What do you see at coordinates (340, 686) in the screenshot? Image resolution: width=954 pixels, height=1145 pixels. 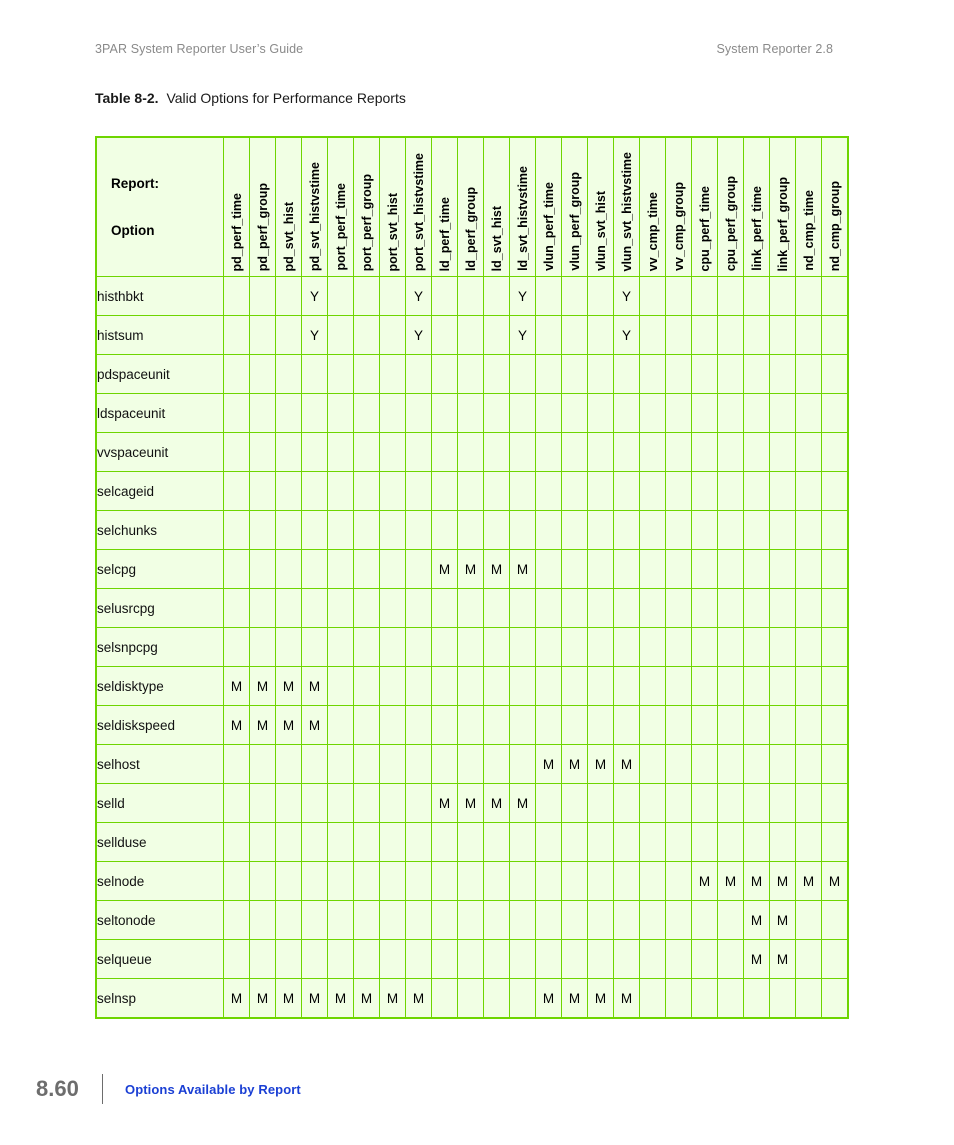 I see `cell-seldisktype-port_perf_time` at bounding box center [340, 686].